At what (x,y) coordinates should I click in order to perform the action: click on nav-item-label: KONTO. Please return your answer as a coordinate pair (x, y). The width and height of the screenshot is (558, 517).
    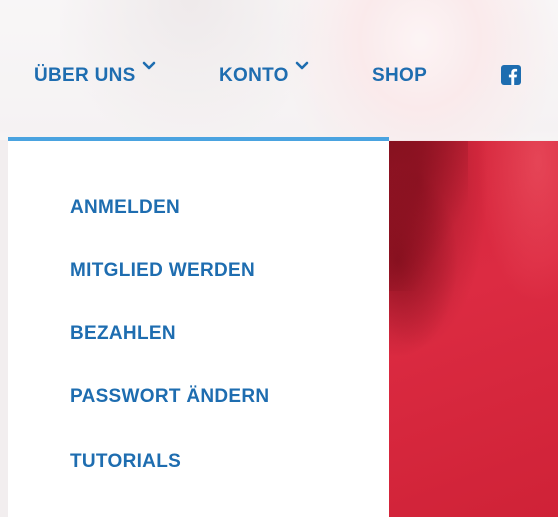
    Looking at the image, I should click on (254, 75).